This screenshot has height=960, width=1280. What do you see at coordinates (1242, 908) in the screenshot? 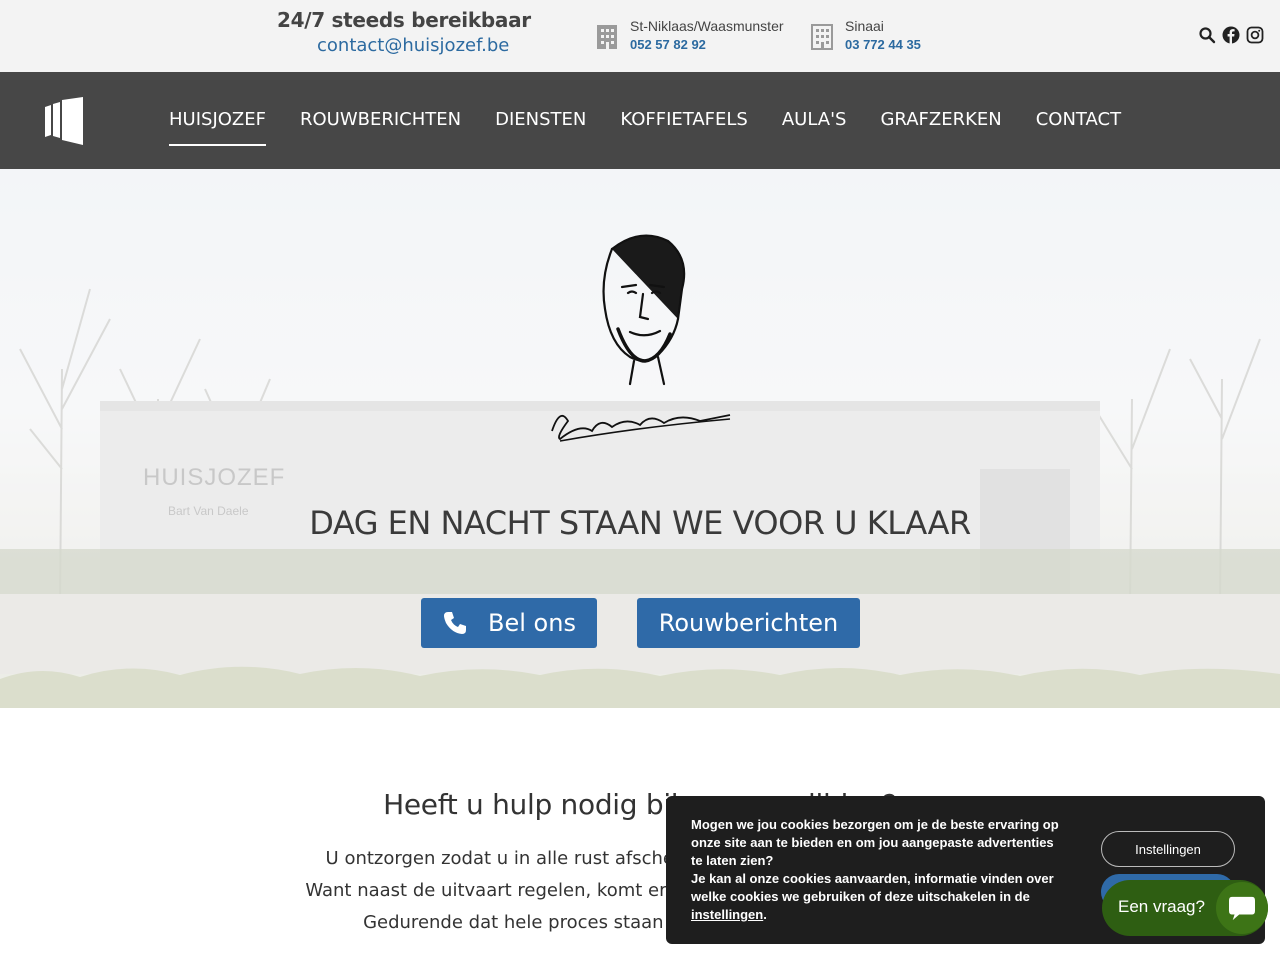
I see `chat-bubble-icon` at bounding box center [1242, 908].